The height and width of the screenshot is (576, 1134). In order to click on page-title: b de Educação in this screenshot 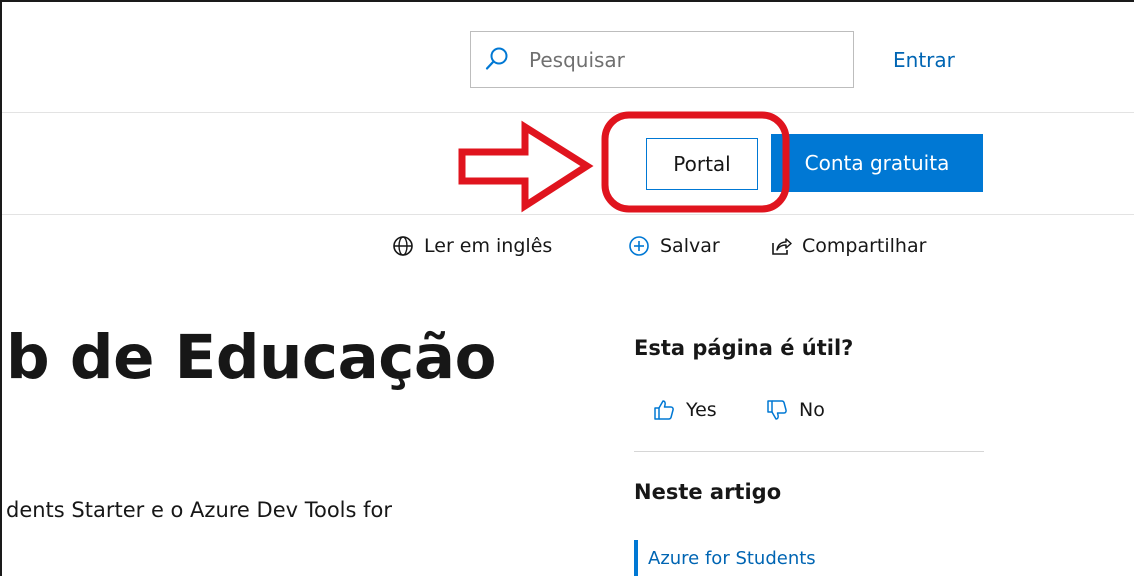, I will do `click(251, 357)`.